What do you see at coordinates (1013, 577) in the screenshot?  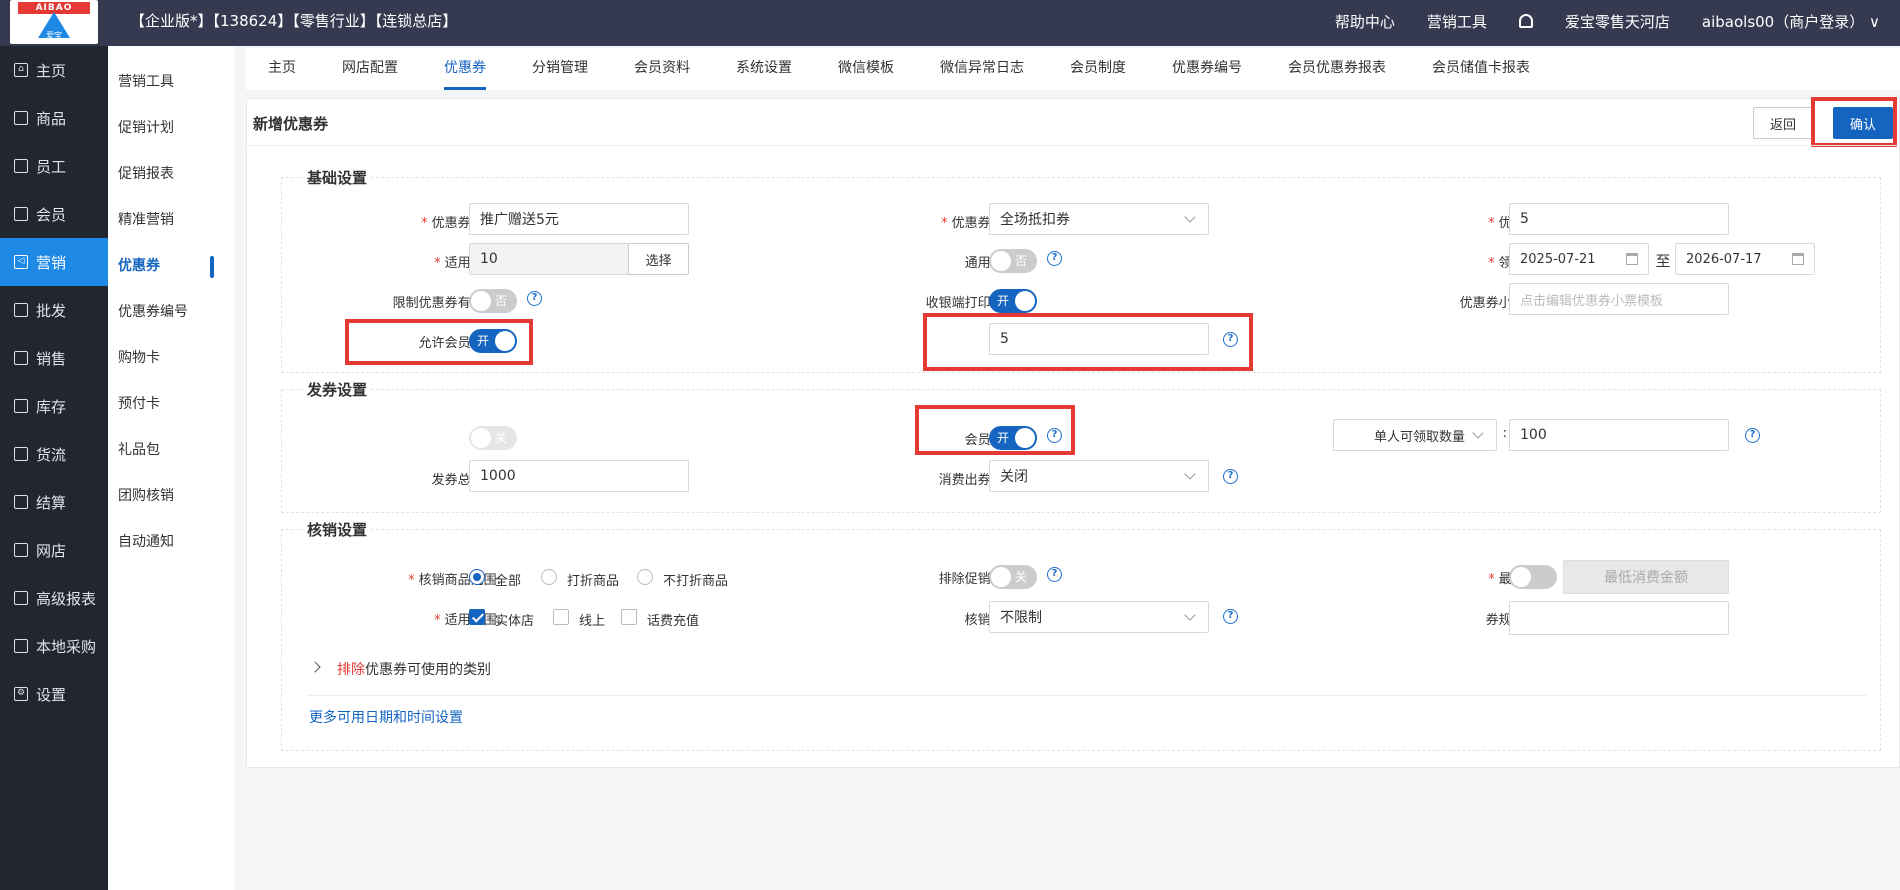 I see `exclude-promo-toggle: 关` at bounding box center [1013, 577].